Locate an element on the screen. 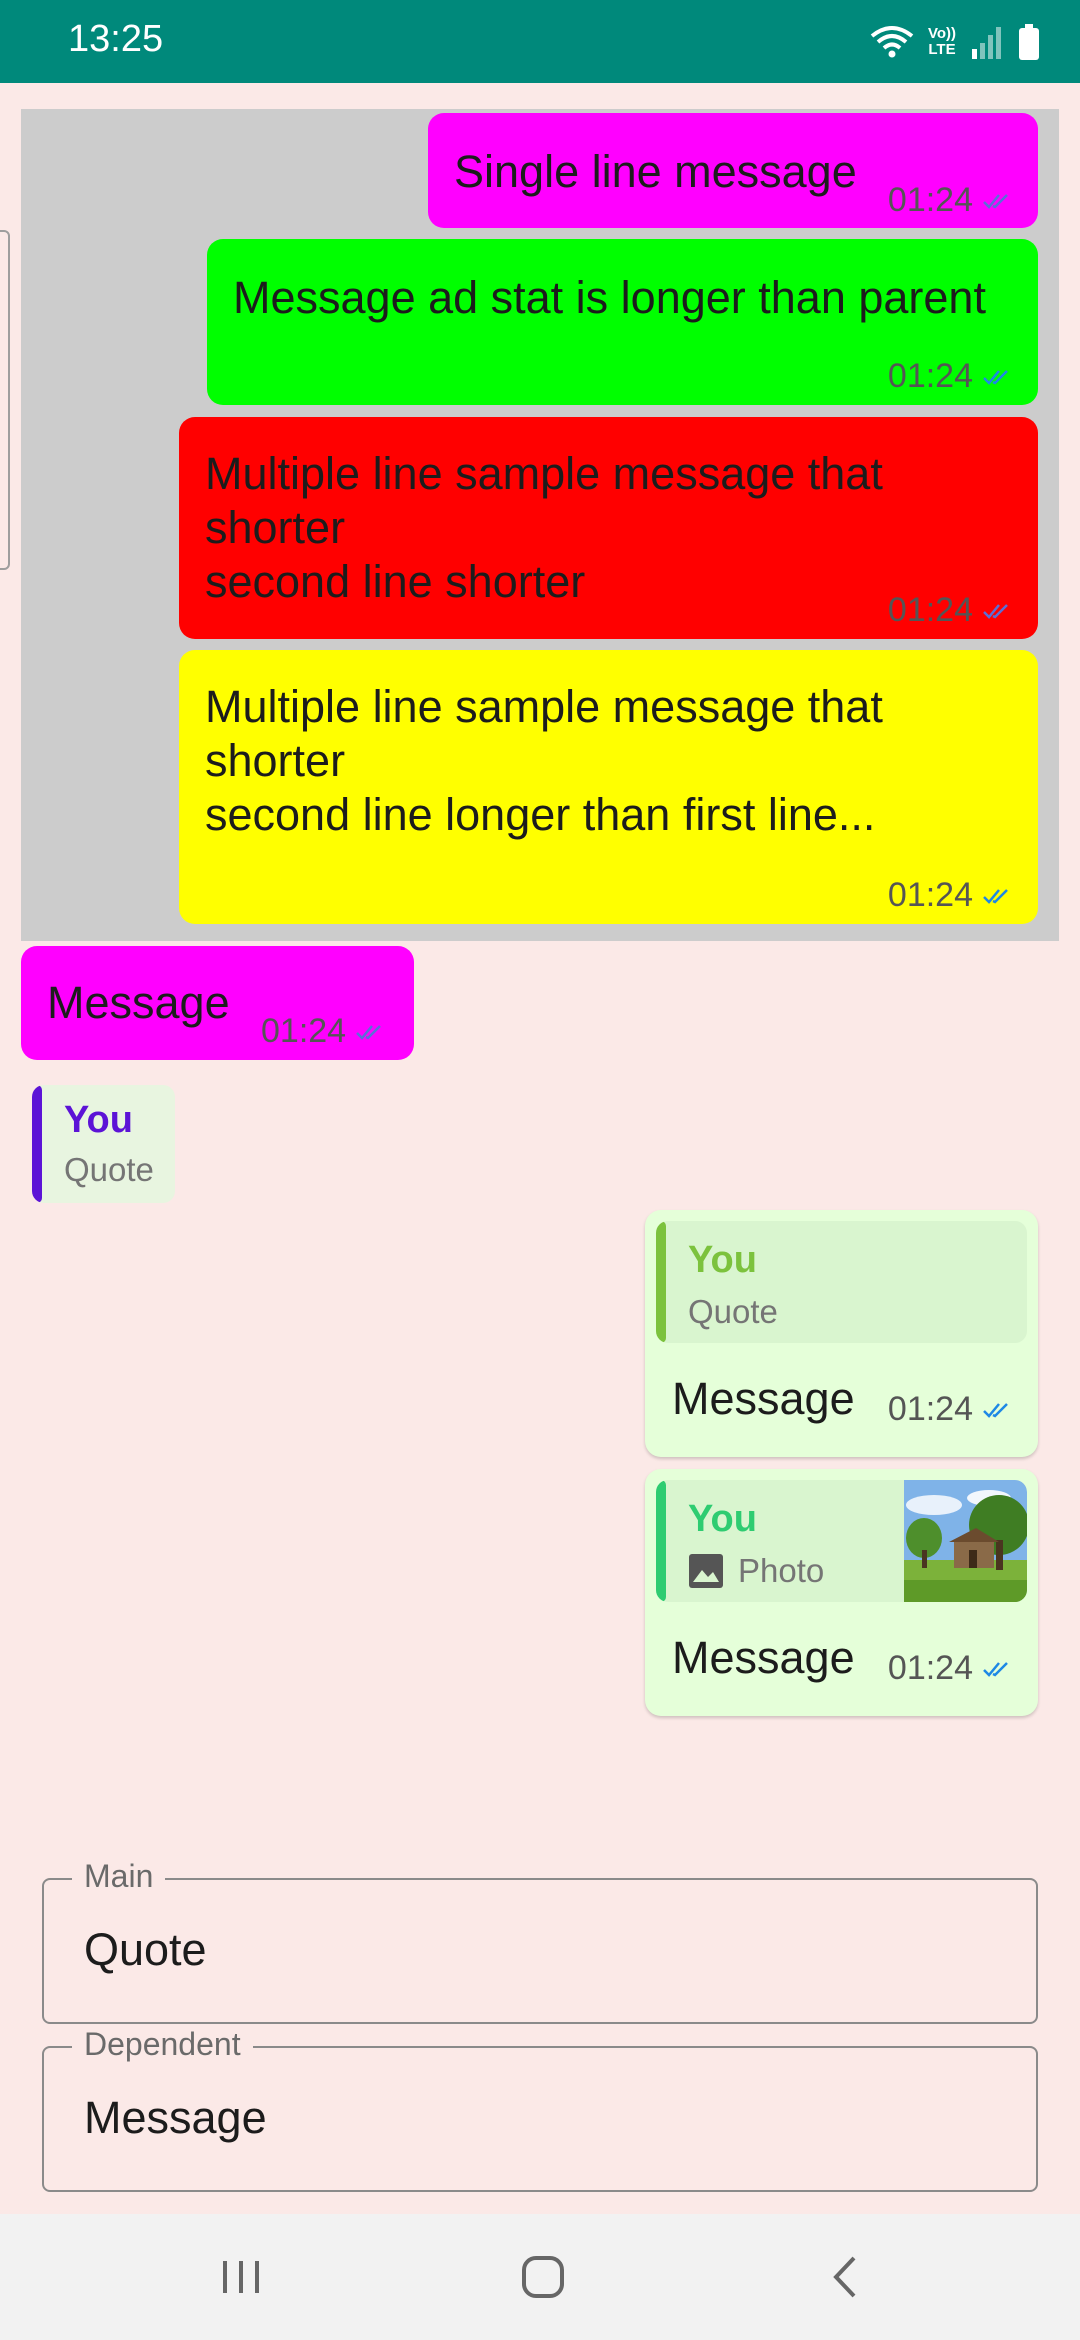 This screenshot has height=2340, width=1080. status-bar: 13:25 Vo)) LTE is located at coordinates (540, 41).